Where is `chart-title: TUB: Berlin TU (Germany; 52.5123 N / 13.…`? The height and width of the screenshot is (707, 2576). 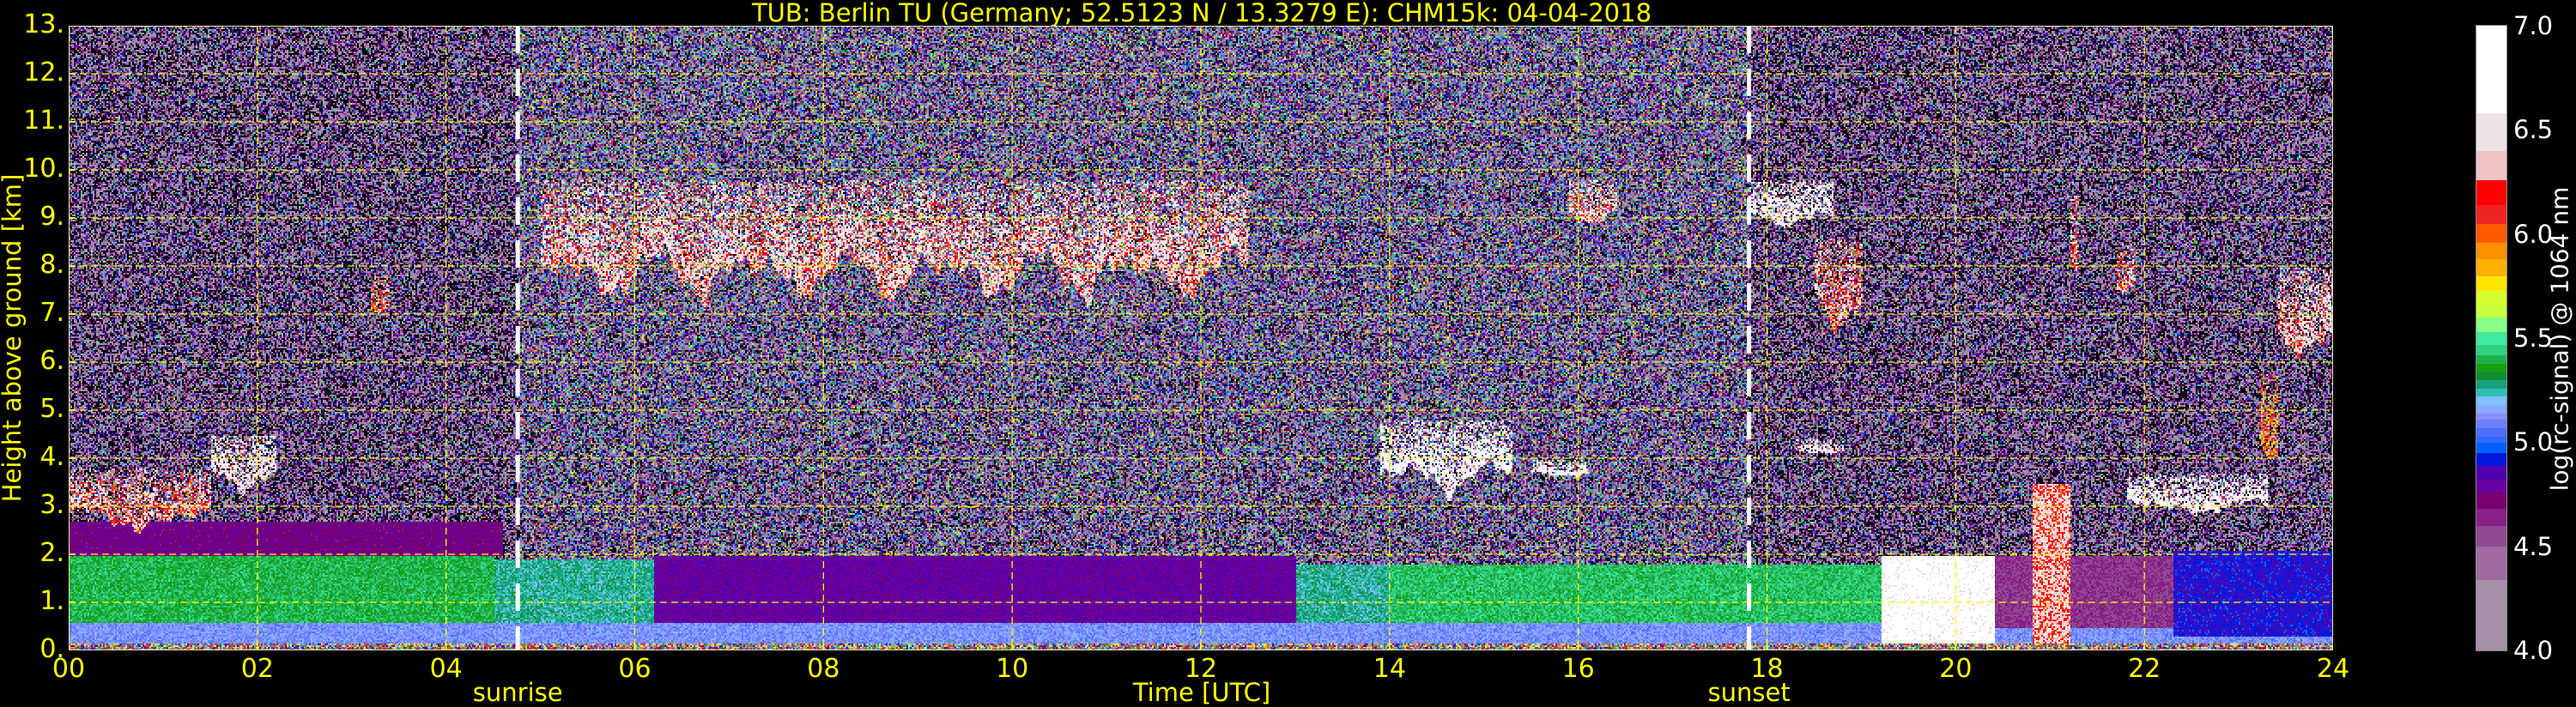 chart-title: TUB: Berlin TU (Germany; 52.5123 N / 13.… is located at coordinates (1201, 14).